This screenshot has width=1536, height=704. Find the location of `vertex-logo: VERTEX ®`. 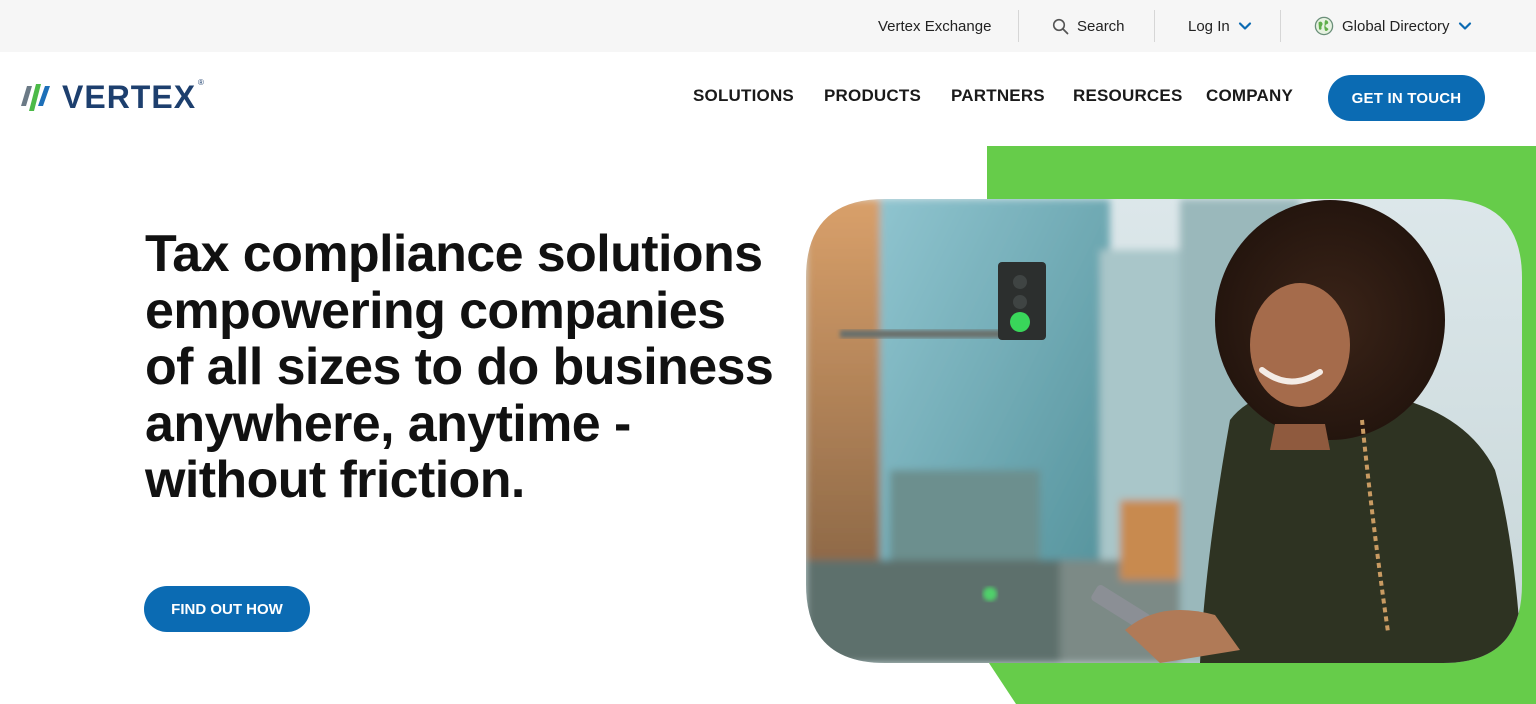

vertex-logo: VERTEX ® is located at coordinates (111, 97).